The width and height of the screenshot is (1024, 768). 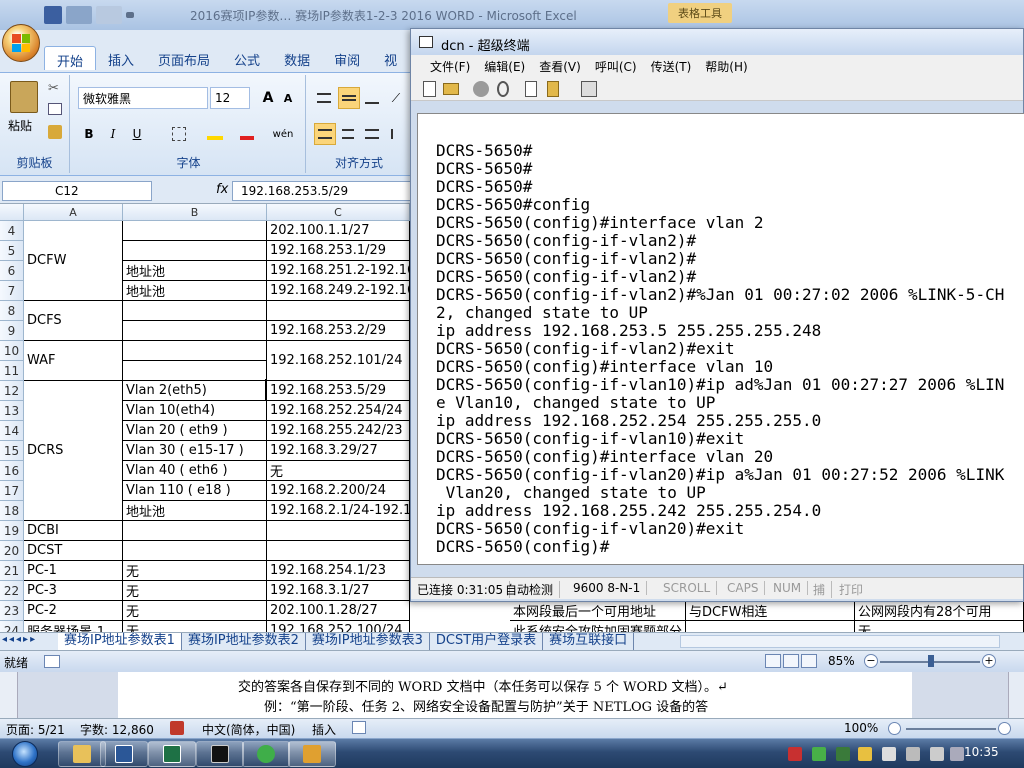 I want to click on word-zoom-level: 100%, so click(x=861, y=728).